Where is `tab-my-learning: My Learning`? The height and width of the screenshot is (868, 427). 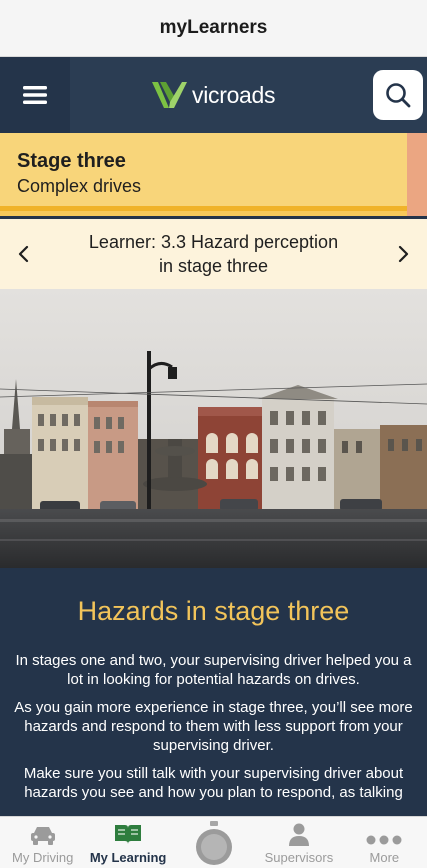
tab-my-learning: My Learning is located at coordinates (127, 842).